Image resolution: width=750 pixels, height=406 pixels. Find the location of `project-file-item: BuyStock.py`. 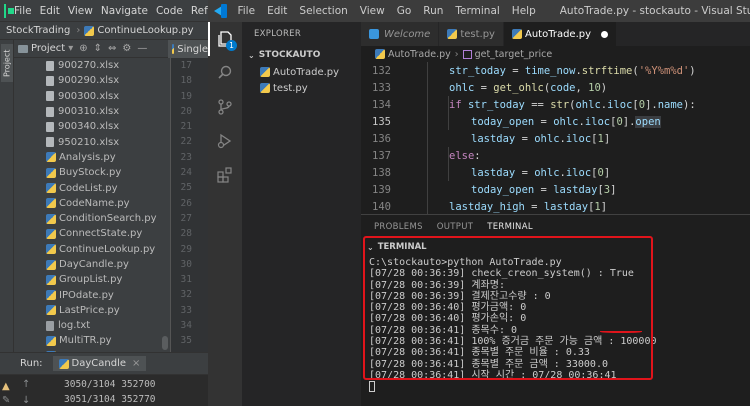

project-file-item: BuyStock.py is located at coordinates (92, 172).